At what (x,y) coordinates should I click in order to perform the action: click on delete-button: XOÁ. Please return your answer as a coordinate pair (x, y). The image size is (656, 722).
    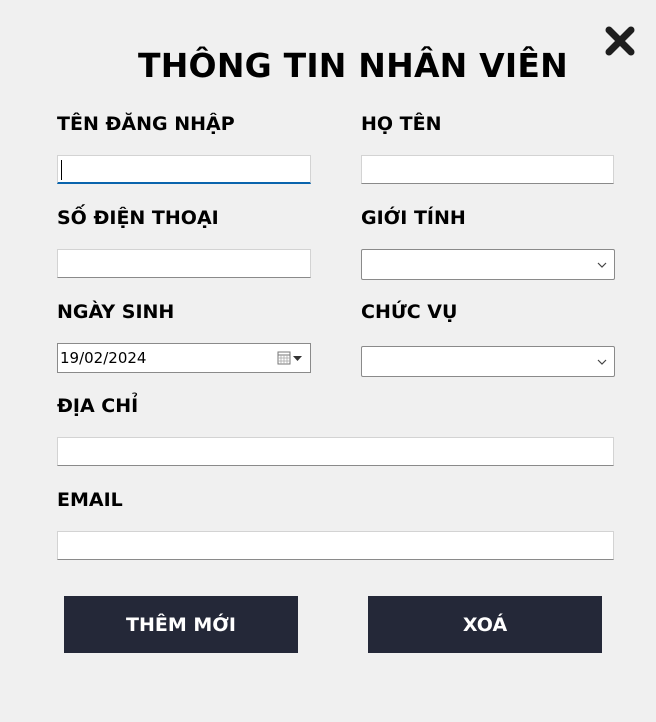
    Looking at the image, I should click on (485, 624).